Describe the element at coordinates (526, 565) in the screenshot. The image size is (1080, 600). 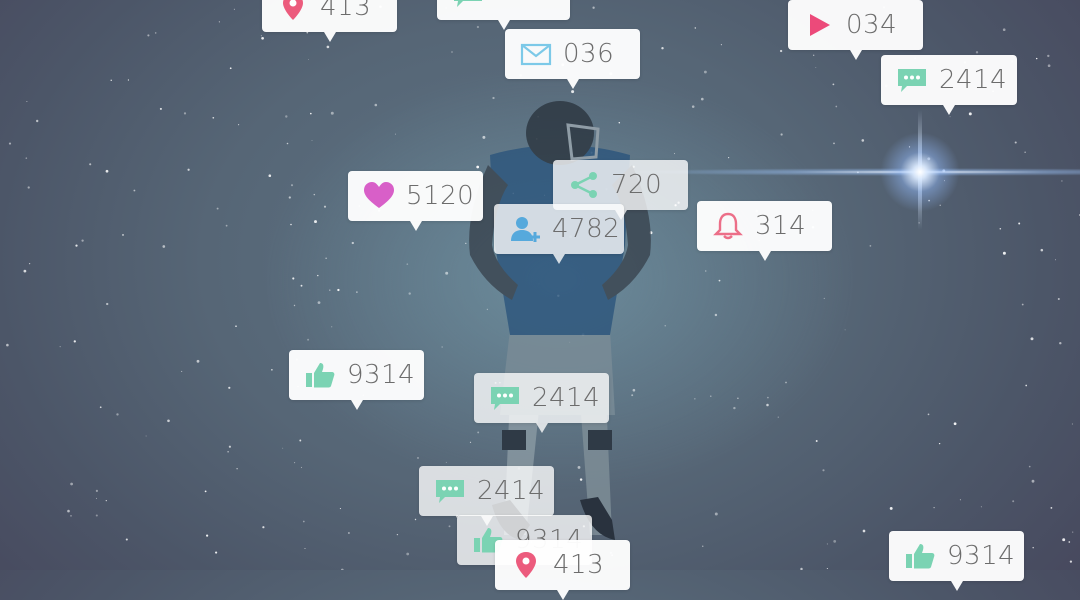
I see `location-pin-icon` at that location.